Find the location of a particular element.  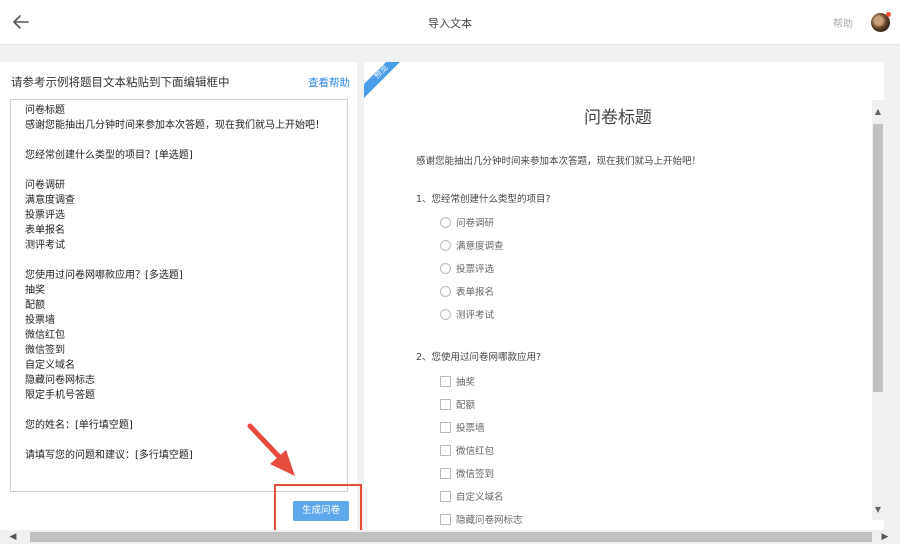

question-1-title: 1、您经常创建什么类型的项目? is located at coordinates (483, 199).